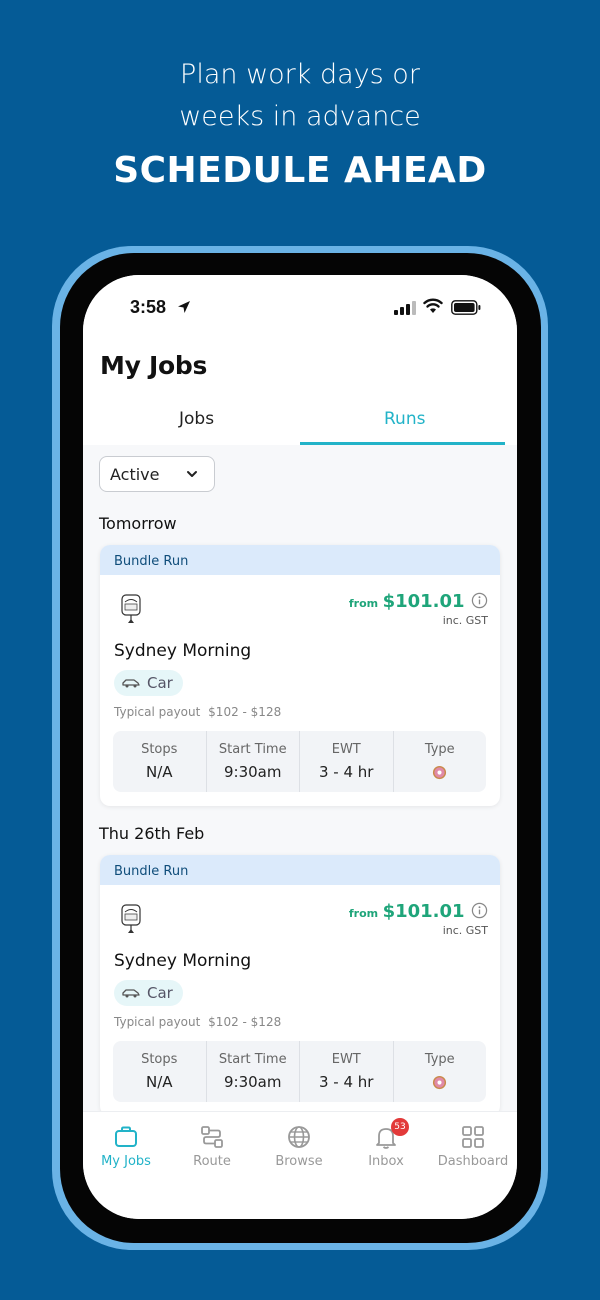 This screenshot has height=1300, width=600. Describe the element at coordinates (466, 307) in the screenshot. I see `battery-icon` at that location.